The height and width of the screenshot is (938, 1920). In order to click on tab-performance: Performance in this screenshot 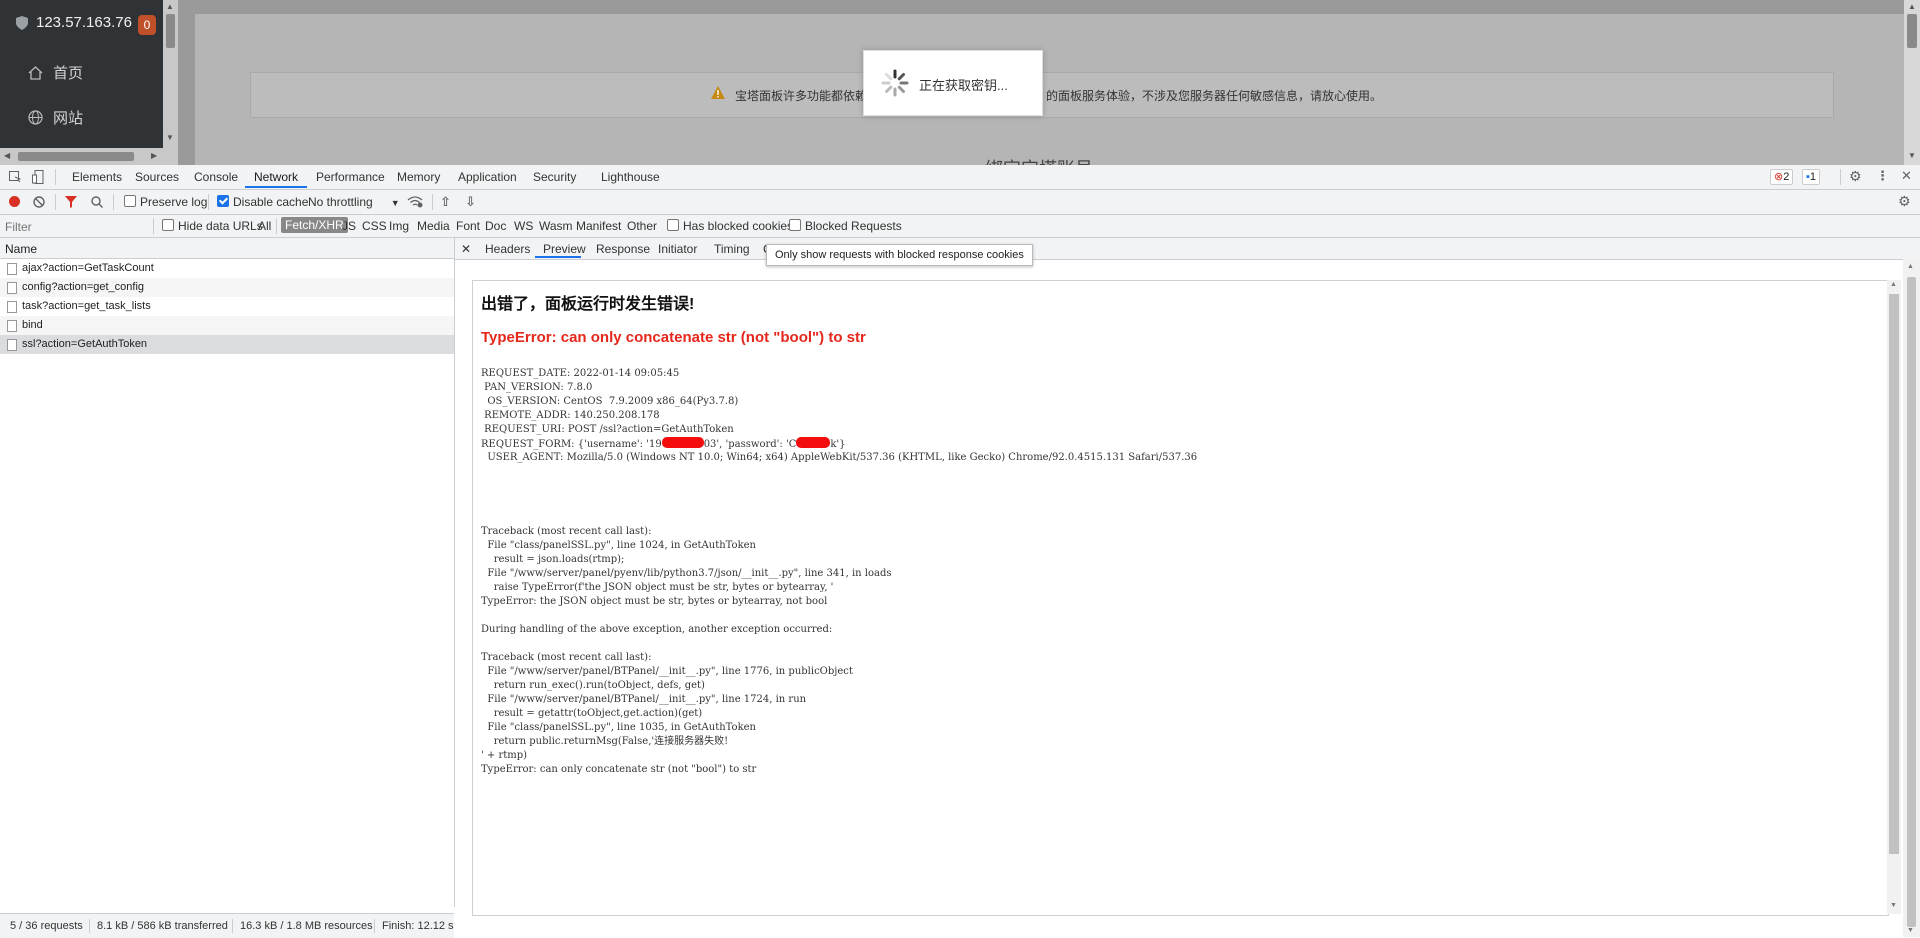, I will do `click(350, 177)`.